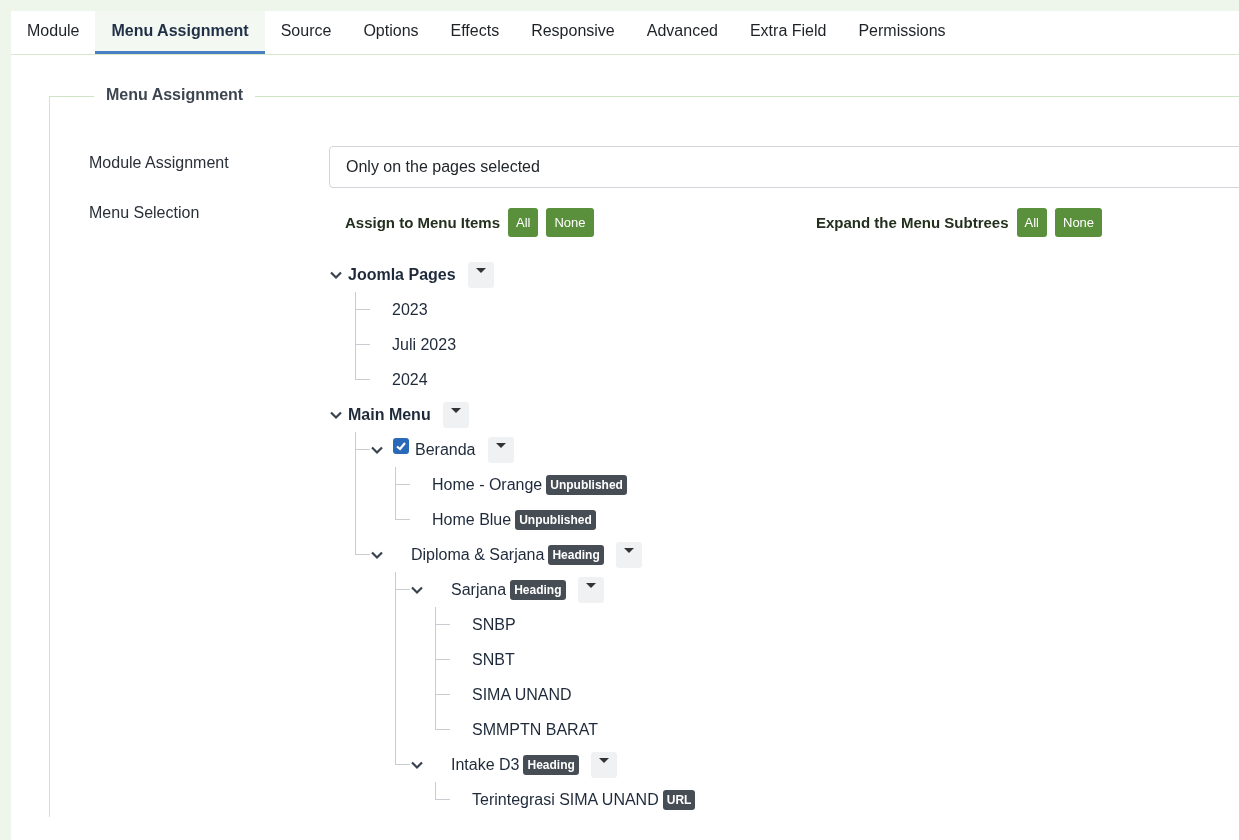 The height and width of the screenshot is (840, 1239). I want to click on section-title: Menu Assignment, so click(175, 95).